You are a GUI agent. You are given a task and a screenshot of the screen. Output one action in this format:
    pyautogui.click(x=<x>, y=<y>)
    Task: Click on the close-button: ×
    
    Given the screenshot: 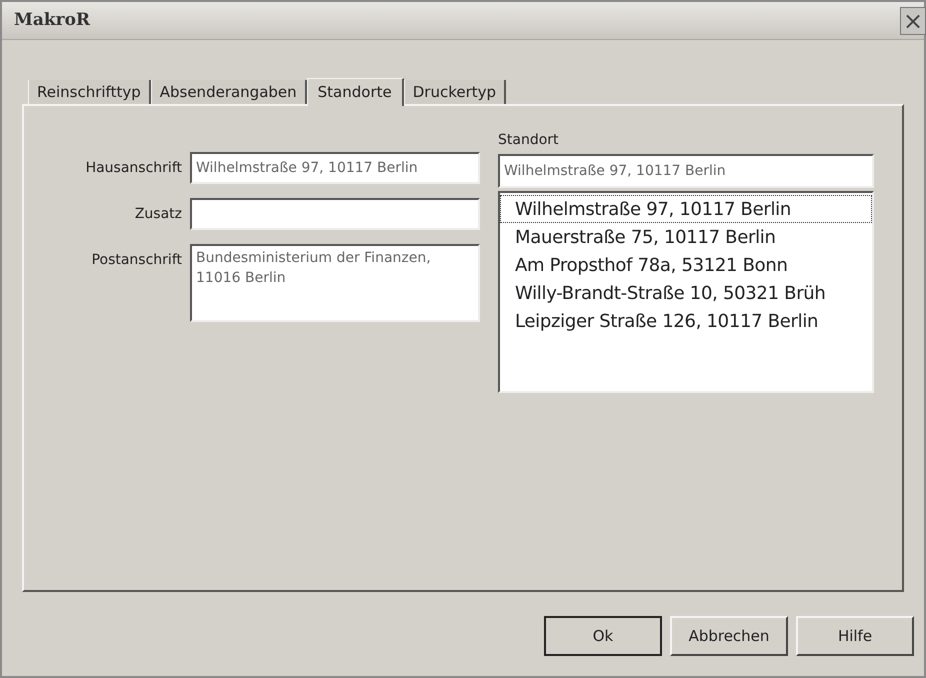 What is the action you would take?
    pyautogui.click(x=913, y=20)
    